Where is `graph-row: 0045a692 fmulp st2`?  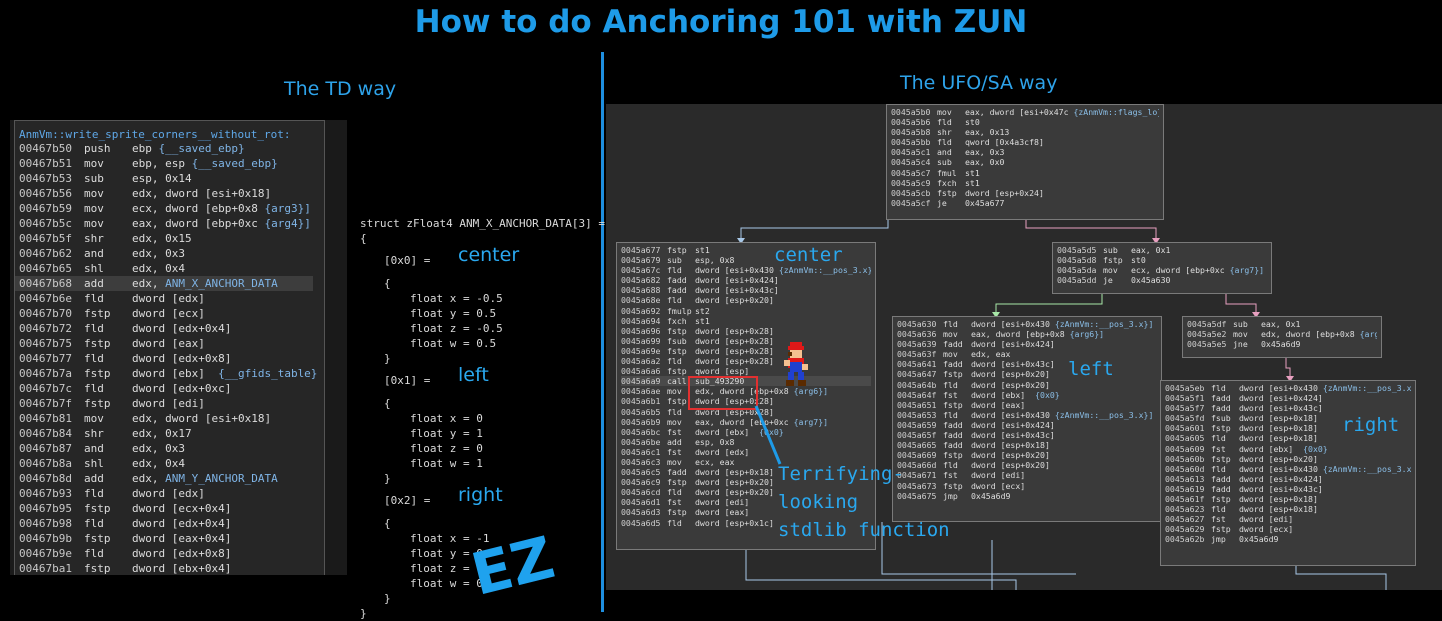
graph-row: 0045a692 fmulp st2 is located at coordinates (746, 311).